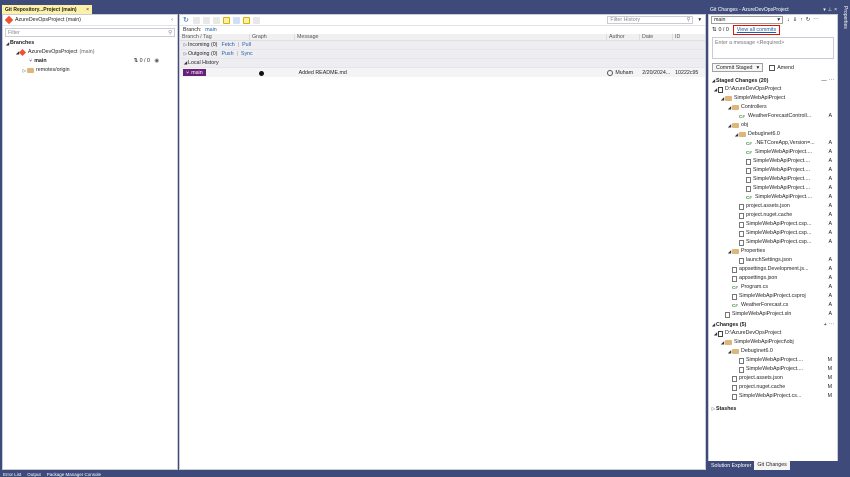 The image size is (850, 477). Describe the element at coordinates (773, 314) in the screenshot. I see `tree-item: SimpleWebApiProject.sln A` at that location.